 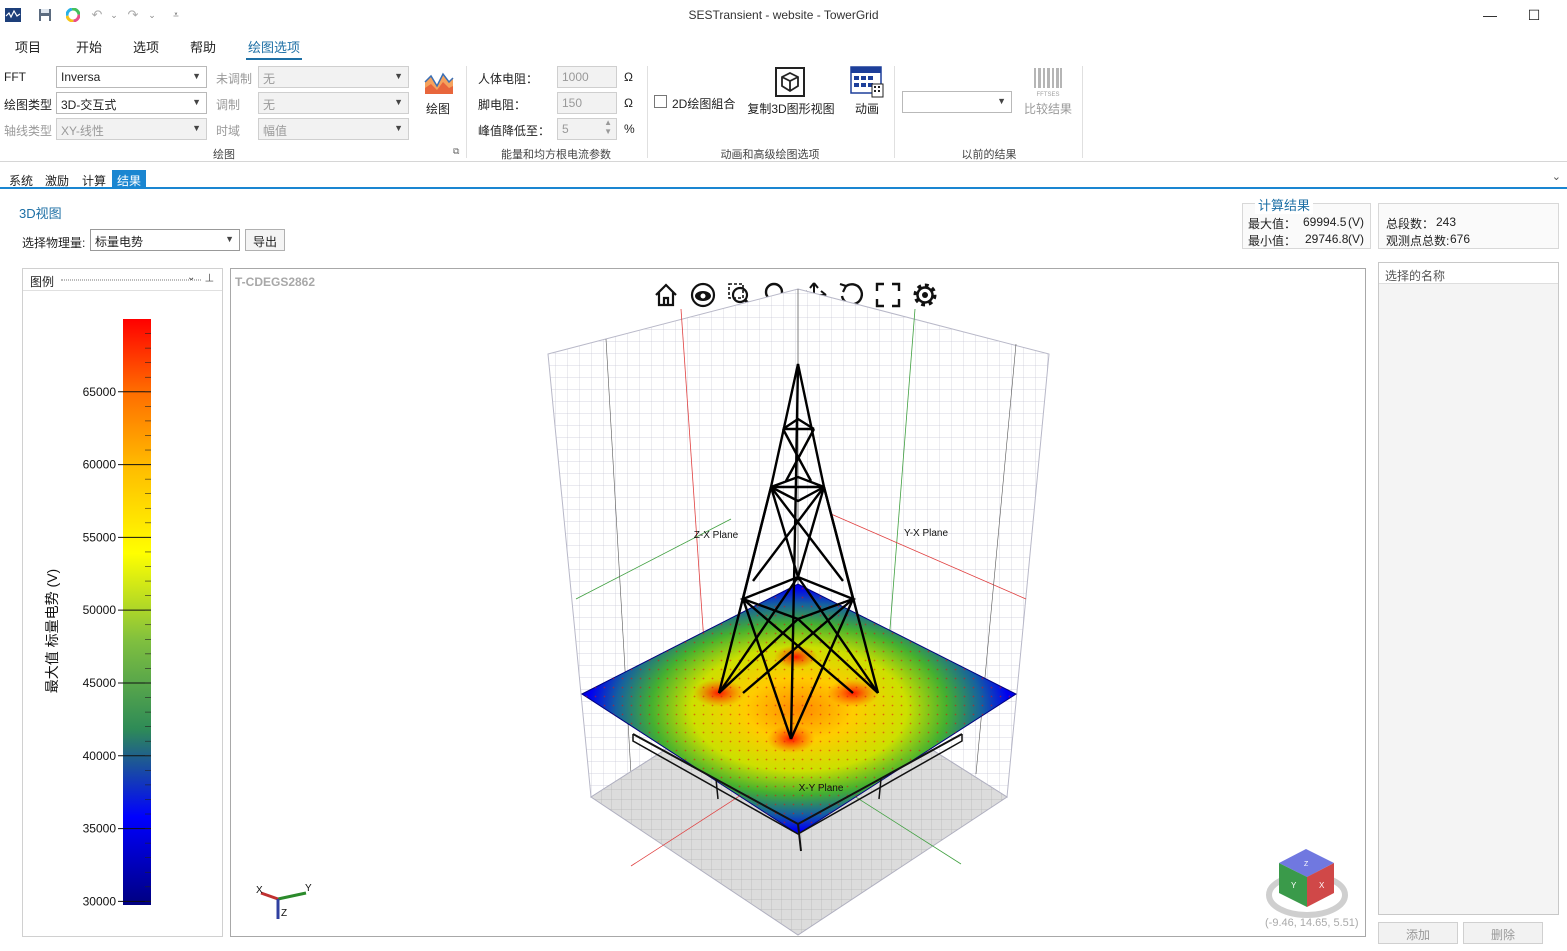 I want to click on tab-system: 系统, so click(x=21, y=179).